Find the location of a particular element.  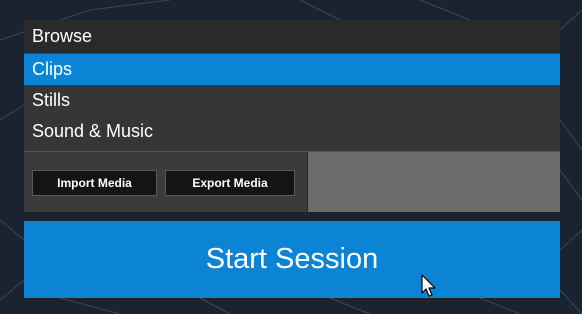

import-media-button: Import Media is located at coordinates (94, 183).